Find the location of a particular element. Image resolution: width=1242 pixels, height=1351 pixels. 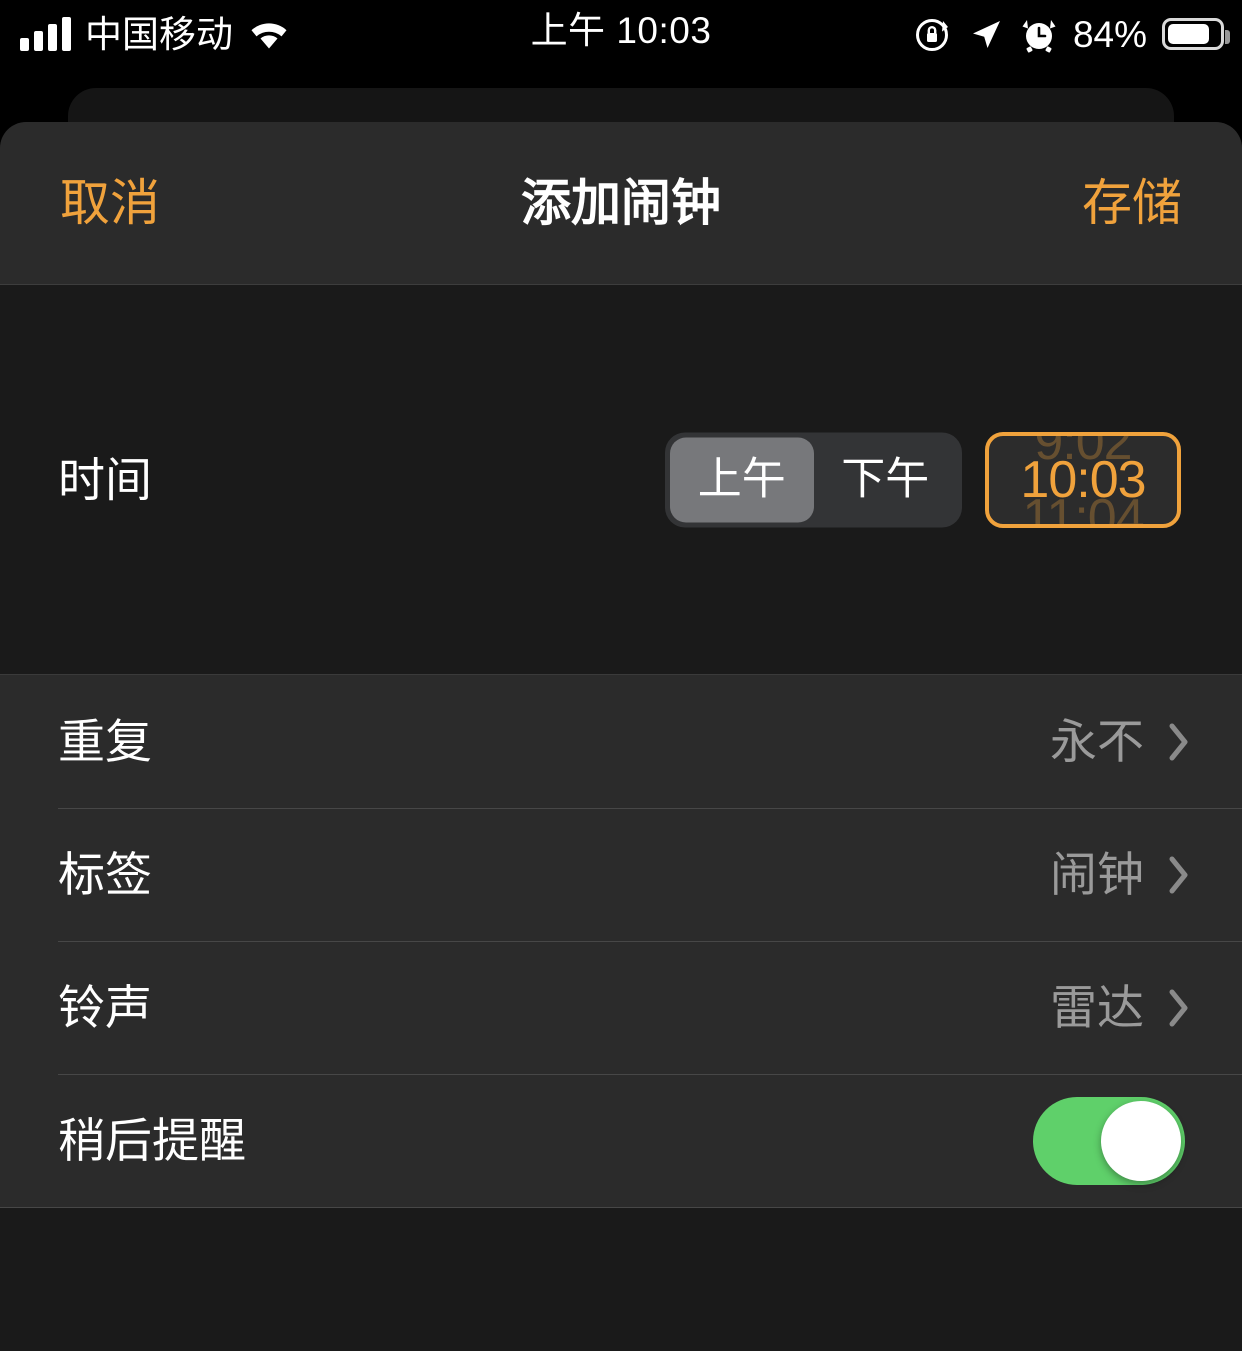

list-item-sound: 铃声 雷达 is located at coordinates (621, 1007).